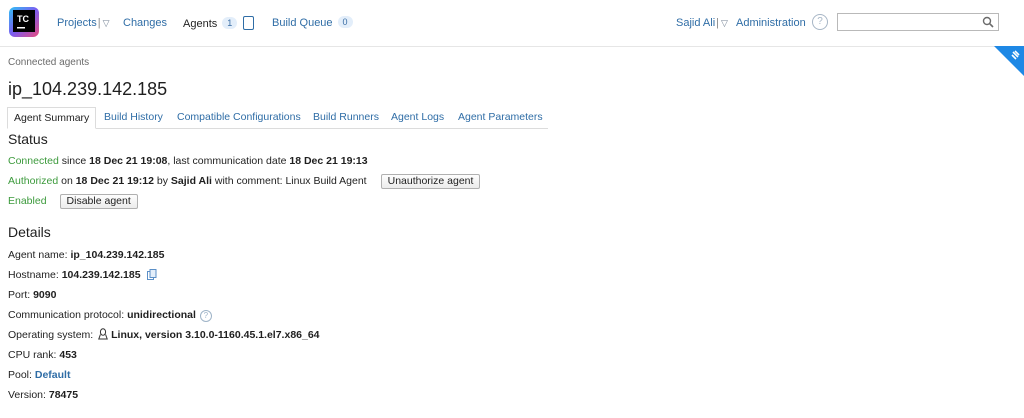  What do you see at coordinates (249, 23) in the screenshot?
I see `agents-icon` at bounding box center [249, 23].